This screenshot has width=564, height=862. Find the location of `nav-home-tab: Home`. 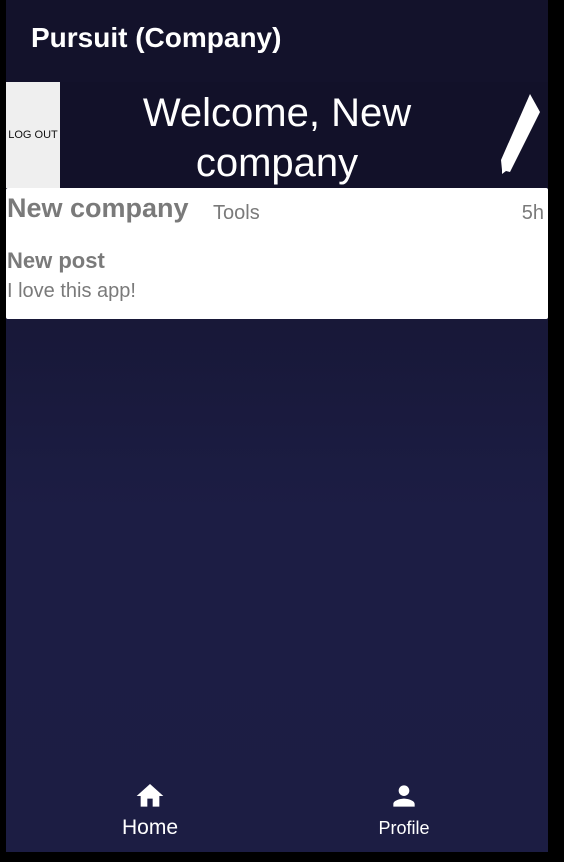

nav-home-tab: Home is located at coordinates (150, 812).